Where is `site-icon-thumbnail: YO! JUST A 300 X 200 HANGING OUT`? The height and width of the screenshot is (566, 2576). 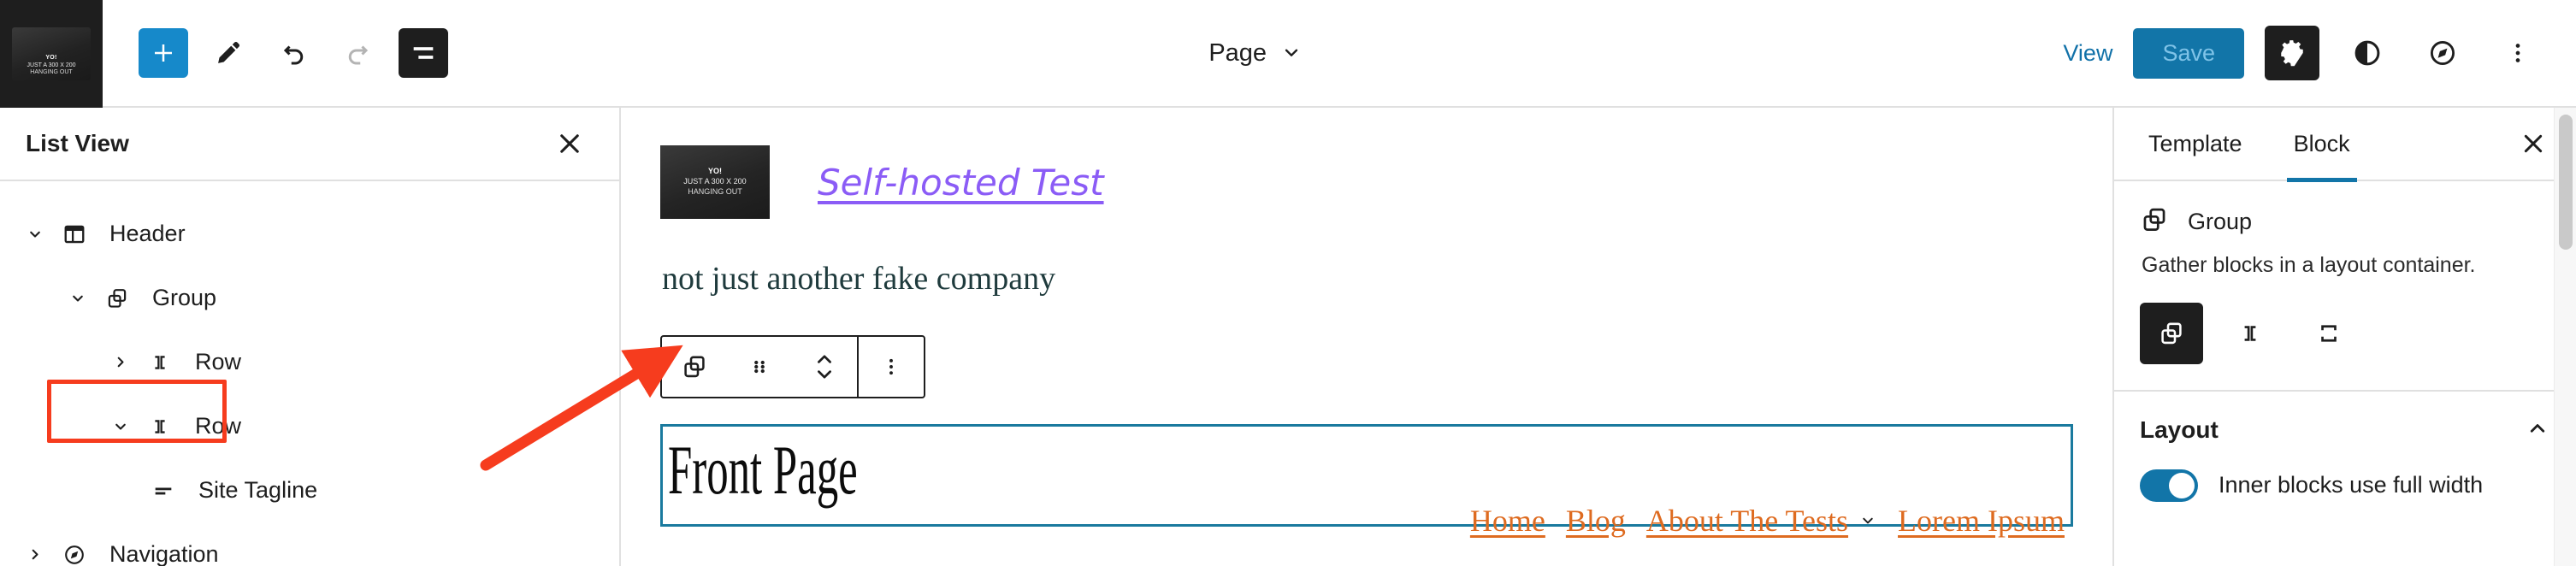
site-icon-thumbnail: YO! JUST A 300 X 200 HANGING OUT is located at coordinates (51, 54).